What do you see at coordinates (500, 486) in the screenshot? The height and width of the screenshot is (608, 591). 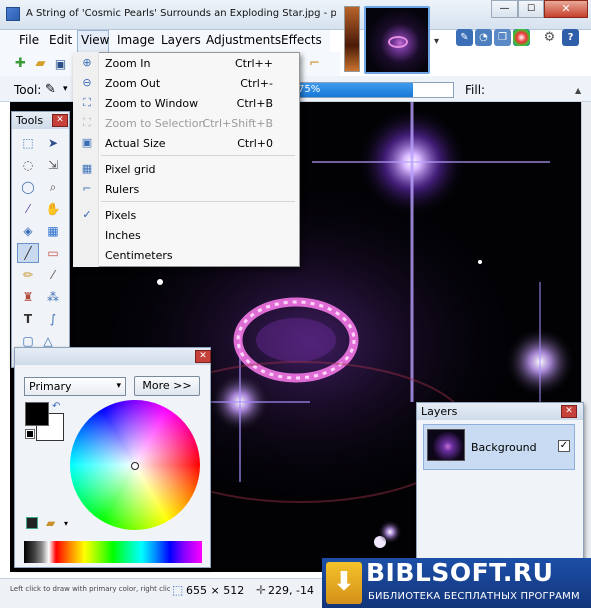 I see `layers-panel: Layers ✕ Background ✓` at bounding box center [500, 486].